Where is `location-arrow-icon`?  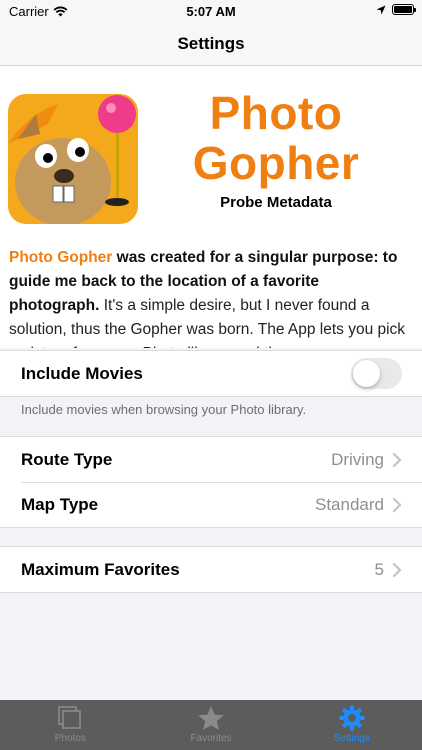 location-arrow-icon is located at coordinates (381, 9).